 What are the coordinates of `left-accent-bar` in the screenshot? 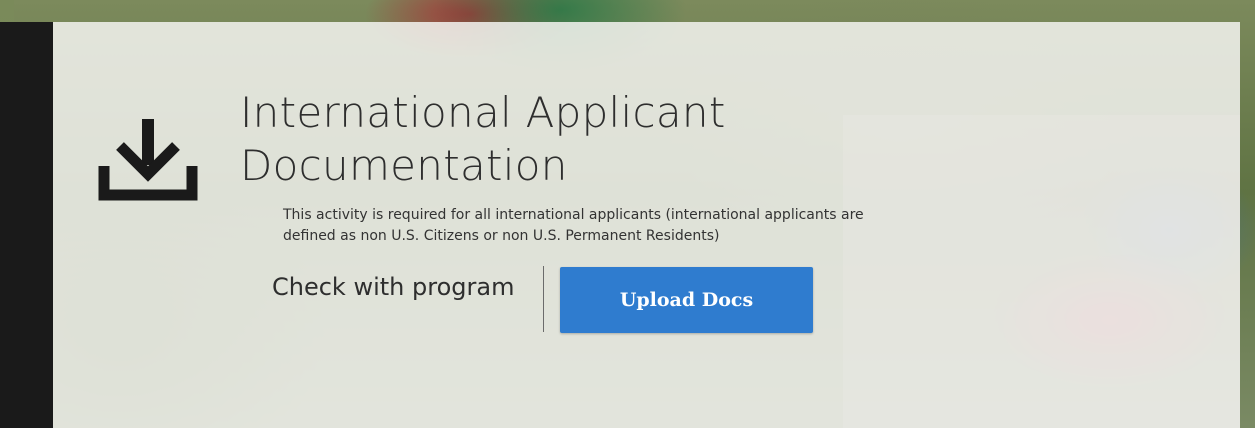 It's located at (26, 225).